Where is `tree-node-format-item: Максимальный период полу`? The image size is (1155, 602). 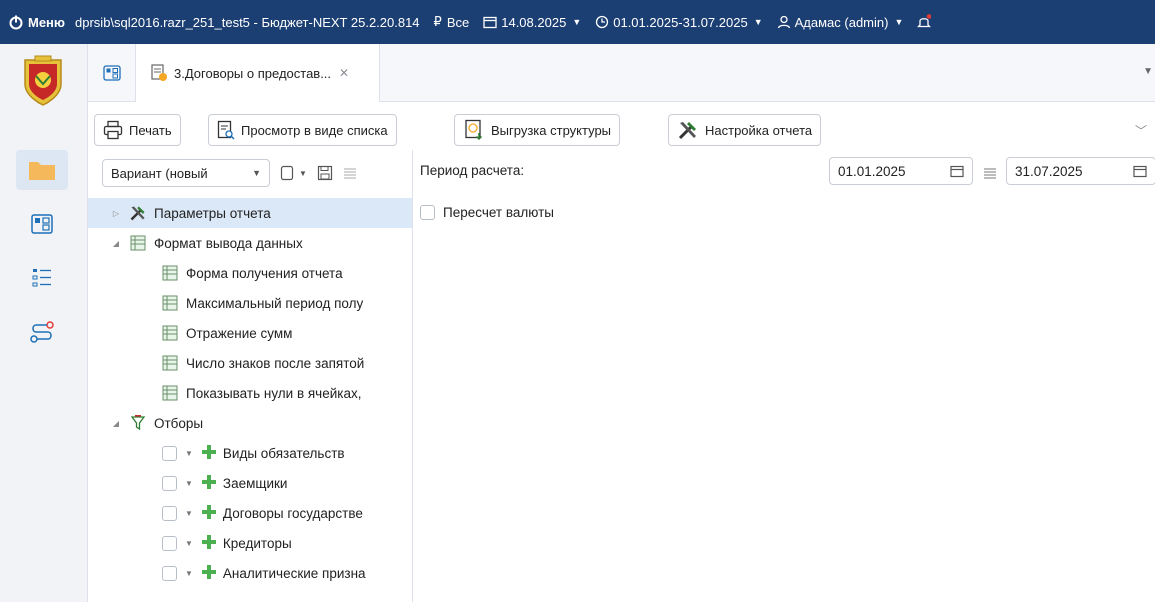 tree-node-format-item: Максимальный период полу is located at coordinates (250, 303).